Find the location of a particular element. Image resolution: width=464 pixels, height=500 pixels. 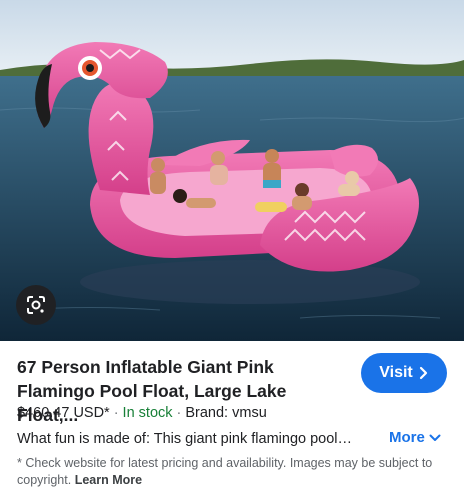

google-lens-button is located at coordinates (36, 305).